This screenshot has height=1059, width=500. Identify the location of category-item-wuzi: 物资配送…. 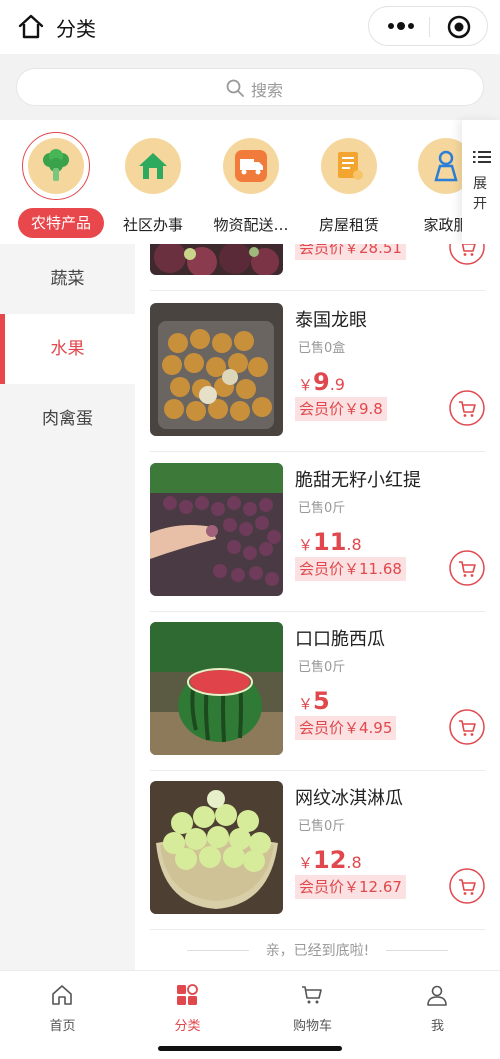
(251, 182).